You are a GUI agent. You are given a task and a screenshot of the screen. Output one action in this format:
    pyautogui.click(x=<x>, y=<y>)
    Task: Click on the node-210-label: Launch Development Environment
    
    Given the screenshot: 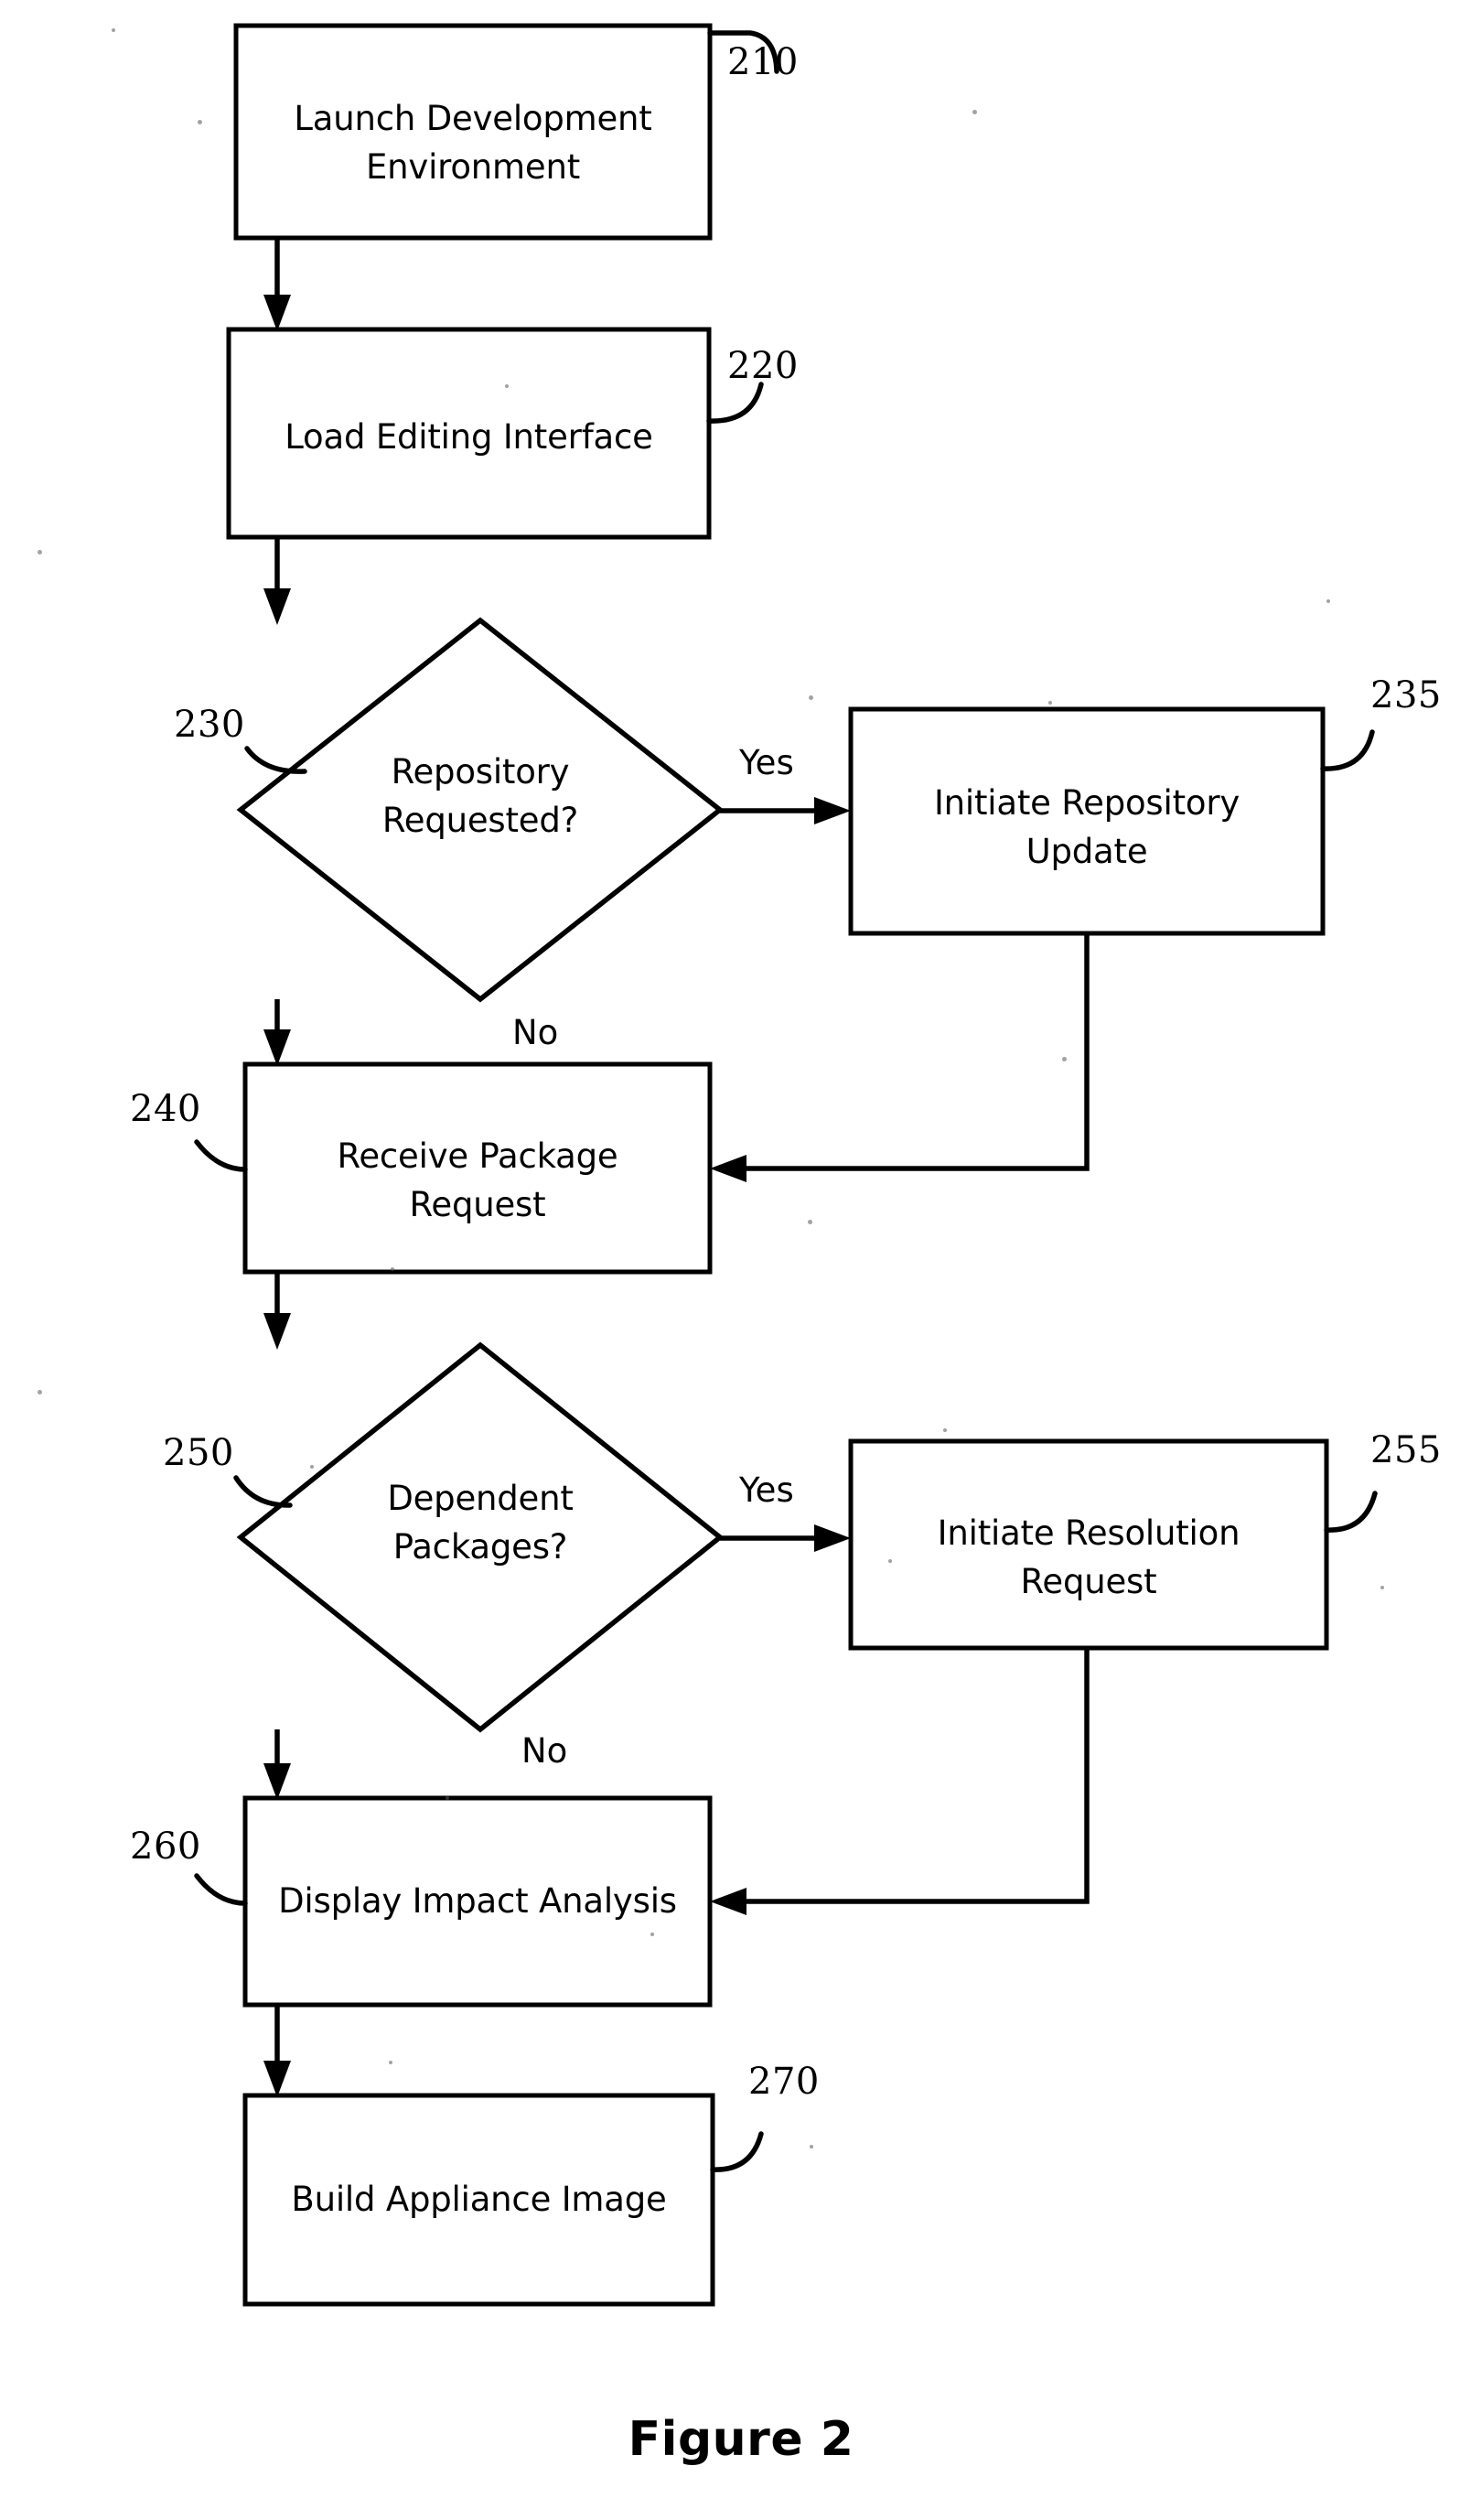 What is the action you would take?
    pyautogui.click(x=473, y=143)
    